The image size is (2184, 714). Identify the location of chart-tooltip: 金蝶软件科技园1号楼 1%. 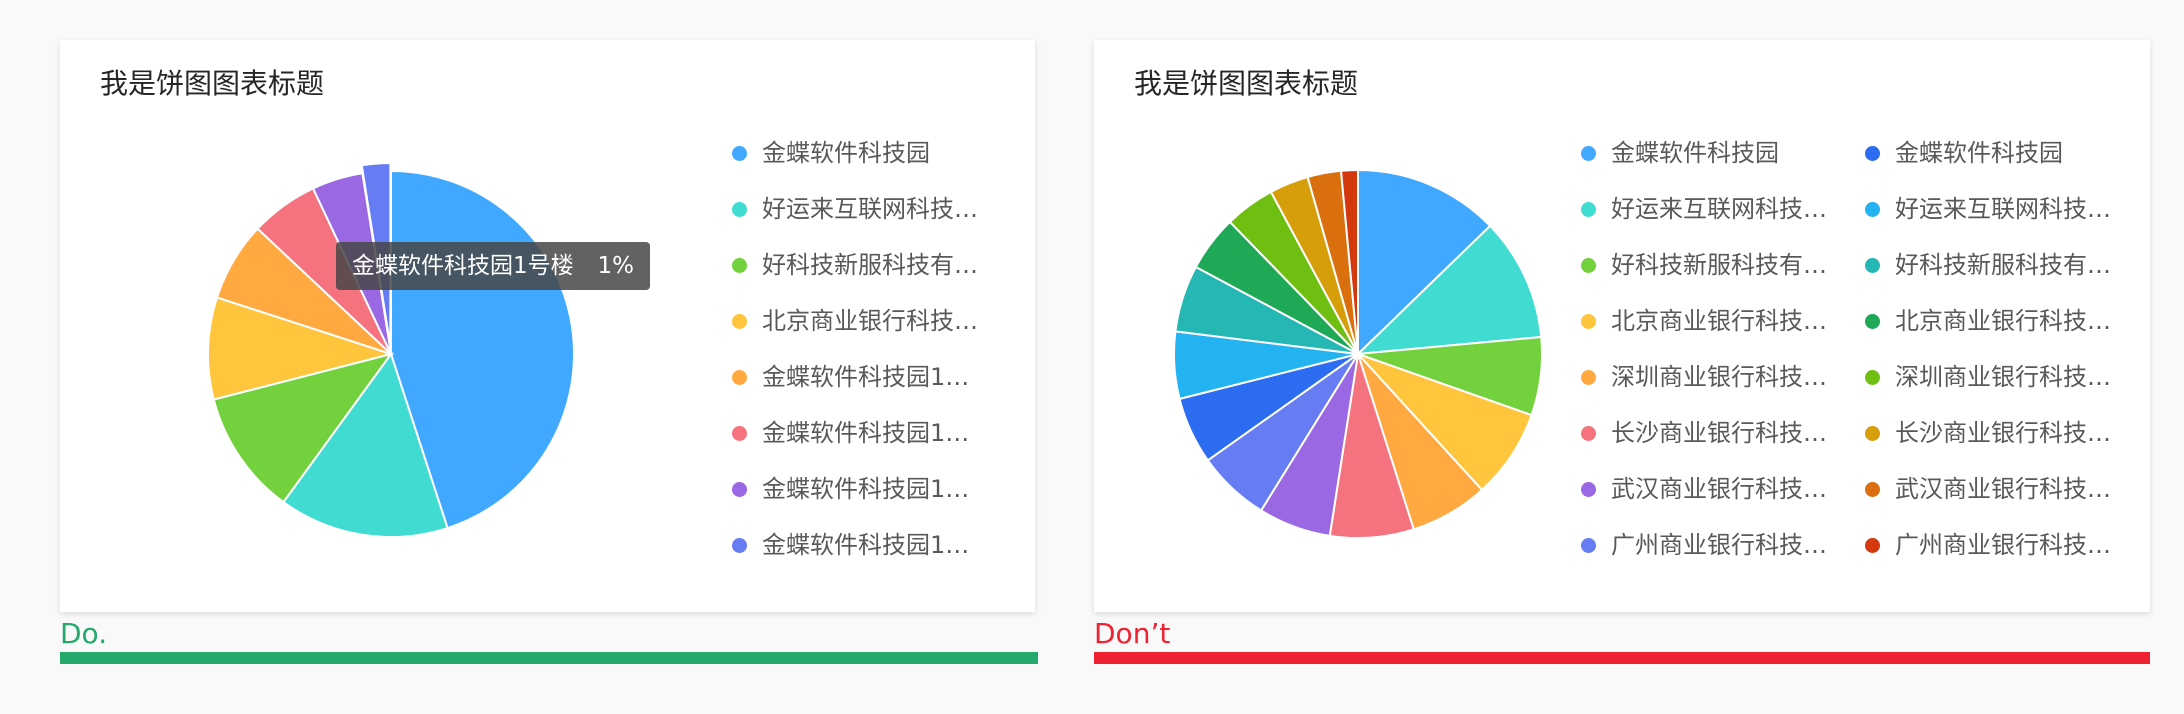
(493, 266).